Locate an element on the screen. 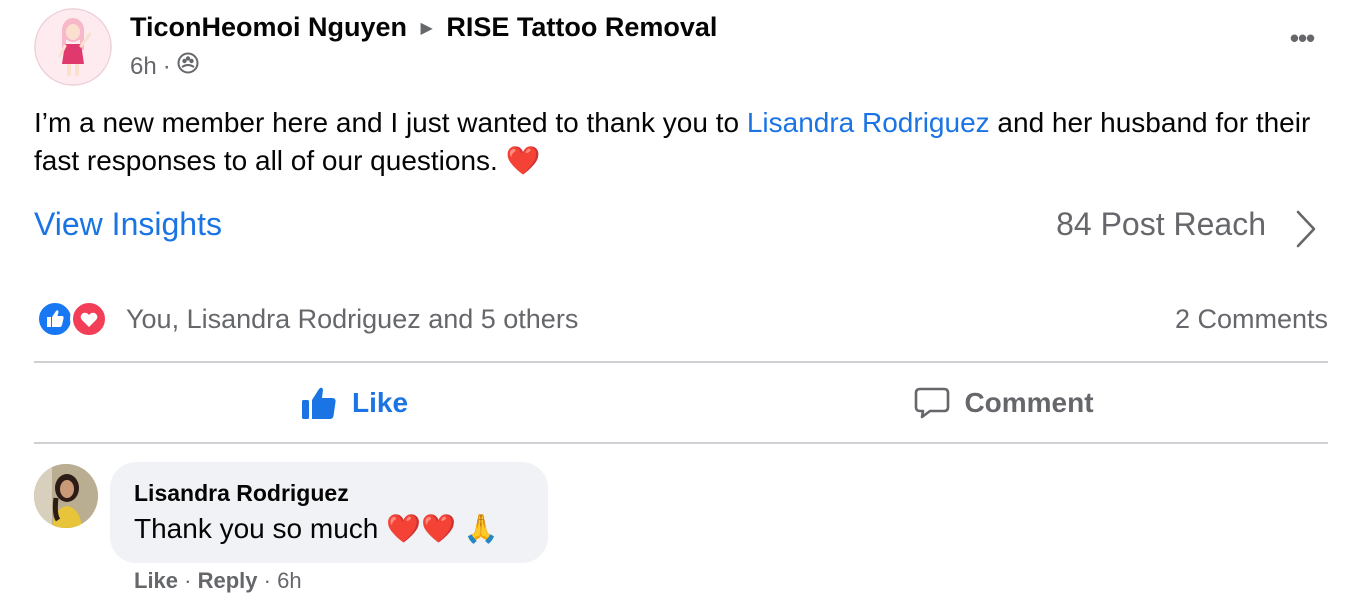 The width and height of the screenshot is (1358, 600). like-button-label: Like is located at coordinates (380, 402).